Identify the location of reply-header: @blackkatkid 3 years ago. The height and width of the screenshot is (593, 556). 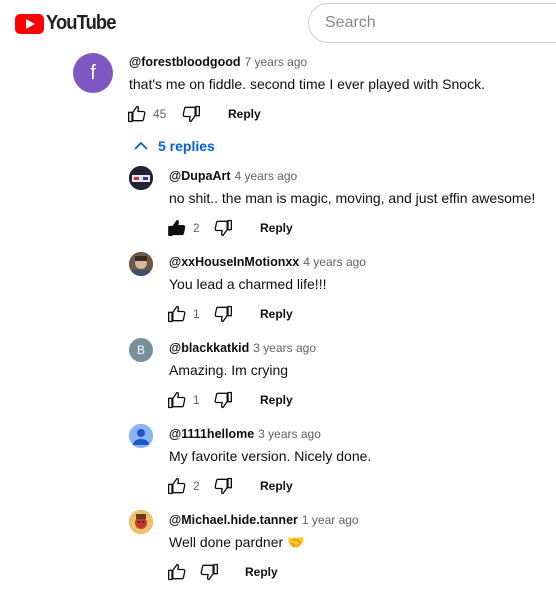
(242, 347).